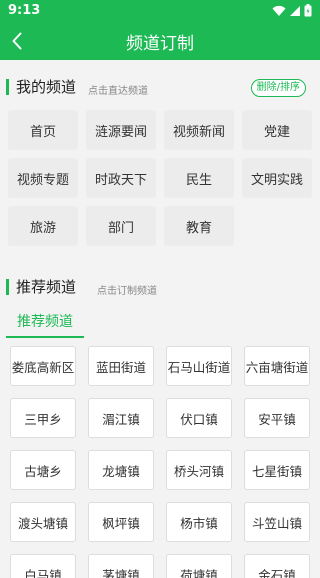  What do you see at coordinates (45, 323) in the screenshot?
I see `tab-recommended: 推荐频道` at bounding box center [45, 323].